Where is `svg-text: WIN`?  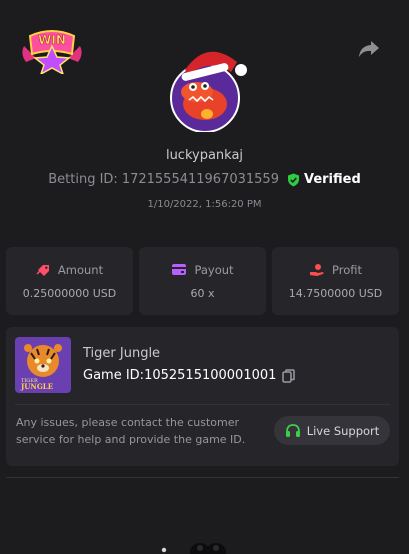 svg-text: WIN is located at coordinates (52, 40).